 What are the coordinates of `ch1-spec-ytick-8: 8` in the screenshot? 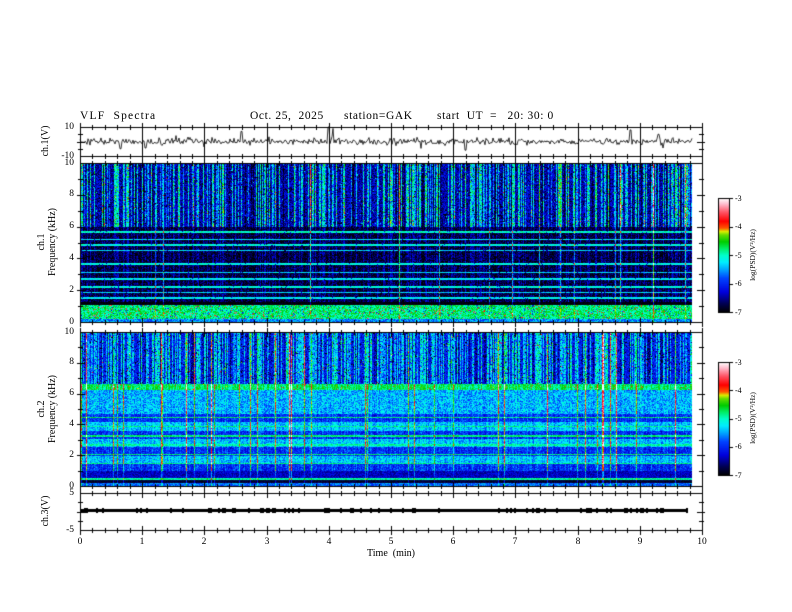 It's located at (71, 194).